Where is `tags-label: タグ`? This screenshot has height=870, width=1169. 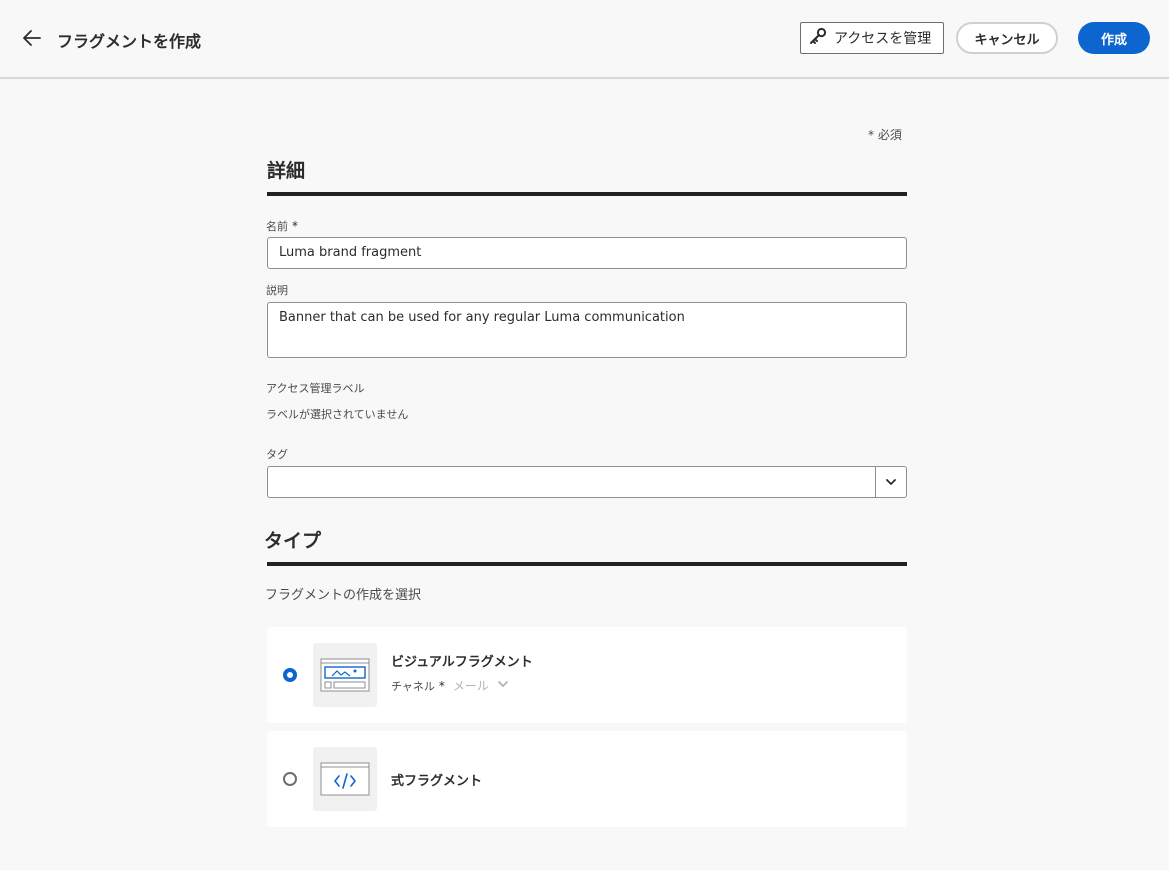
tags-label: タグ is located at coordinates (277, 454).